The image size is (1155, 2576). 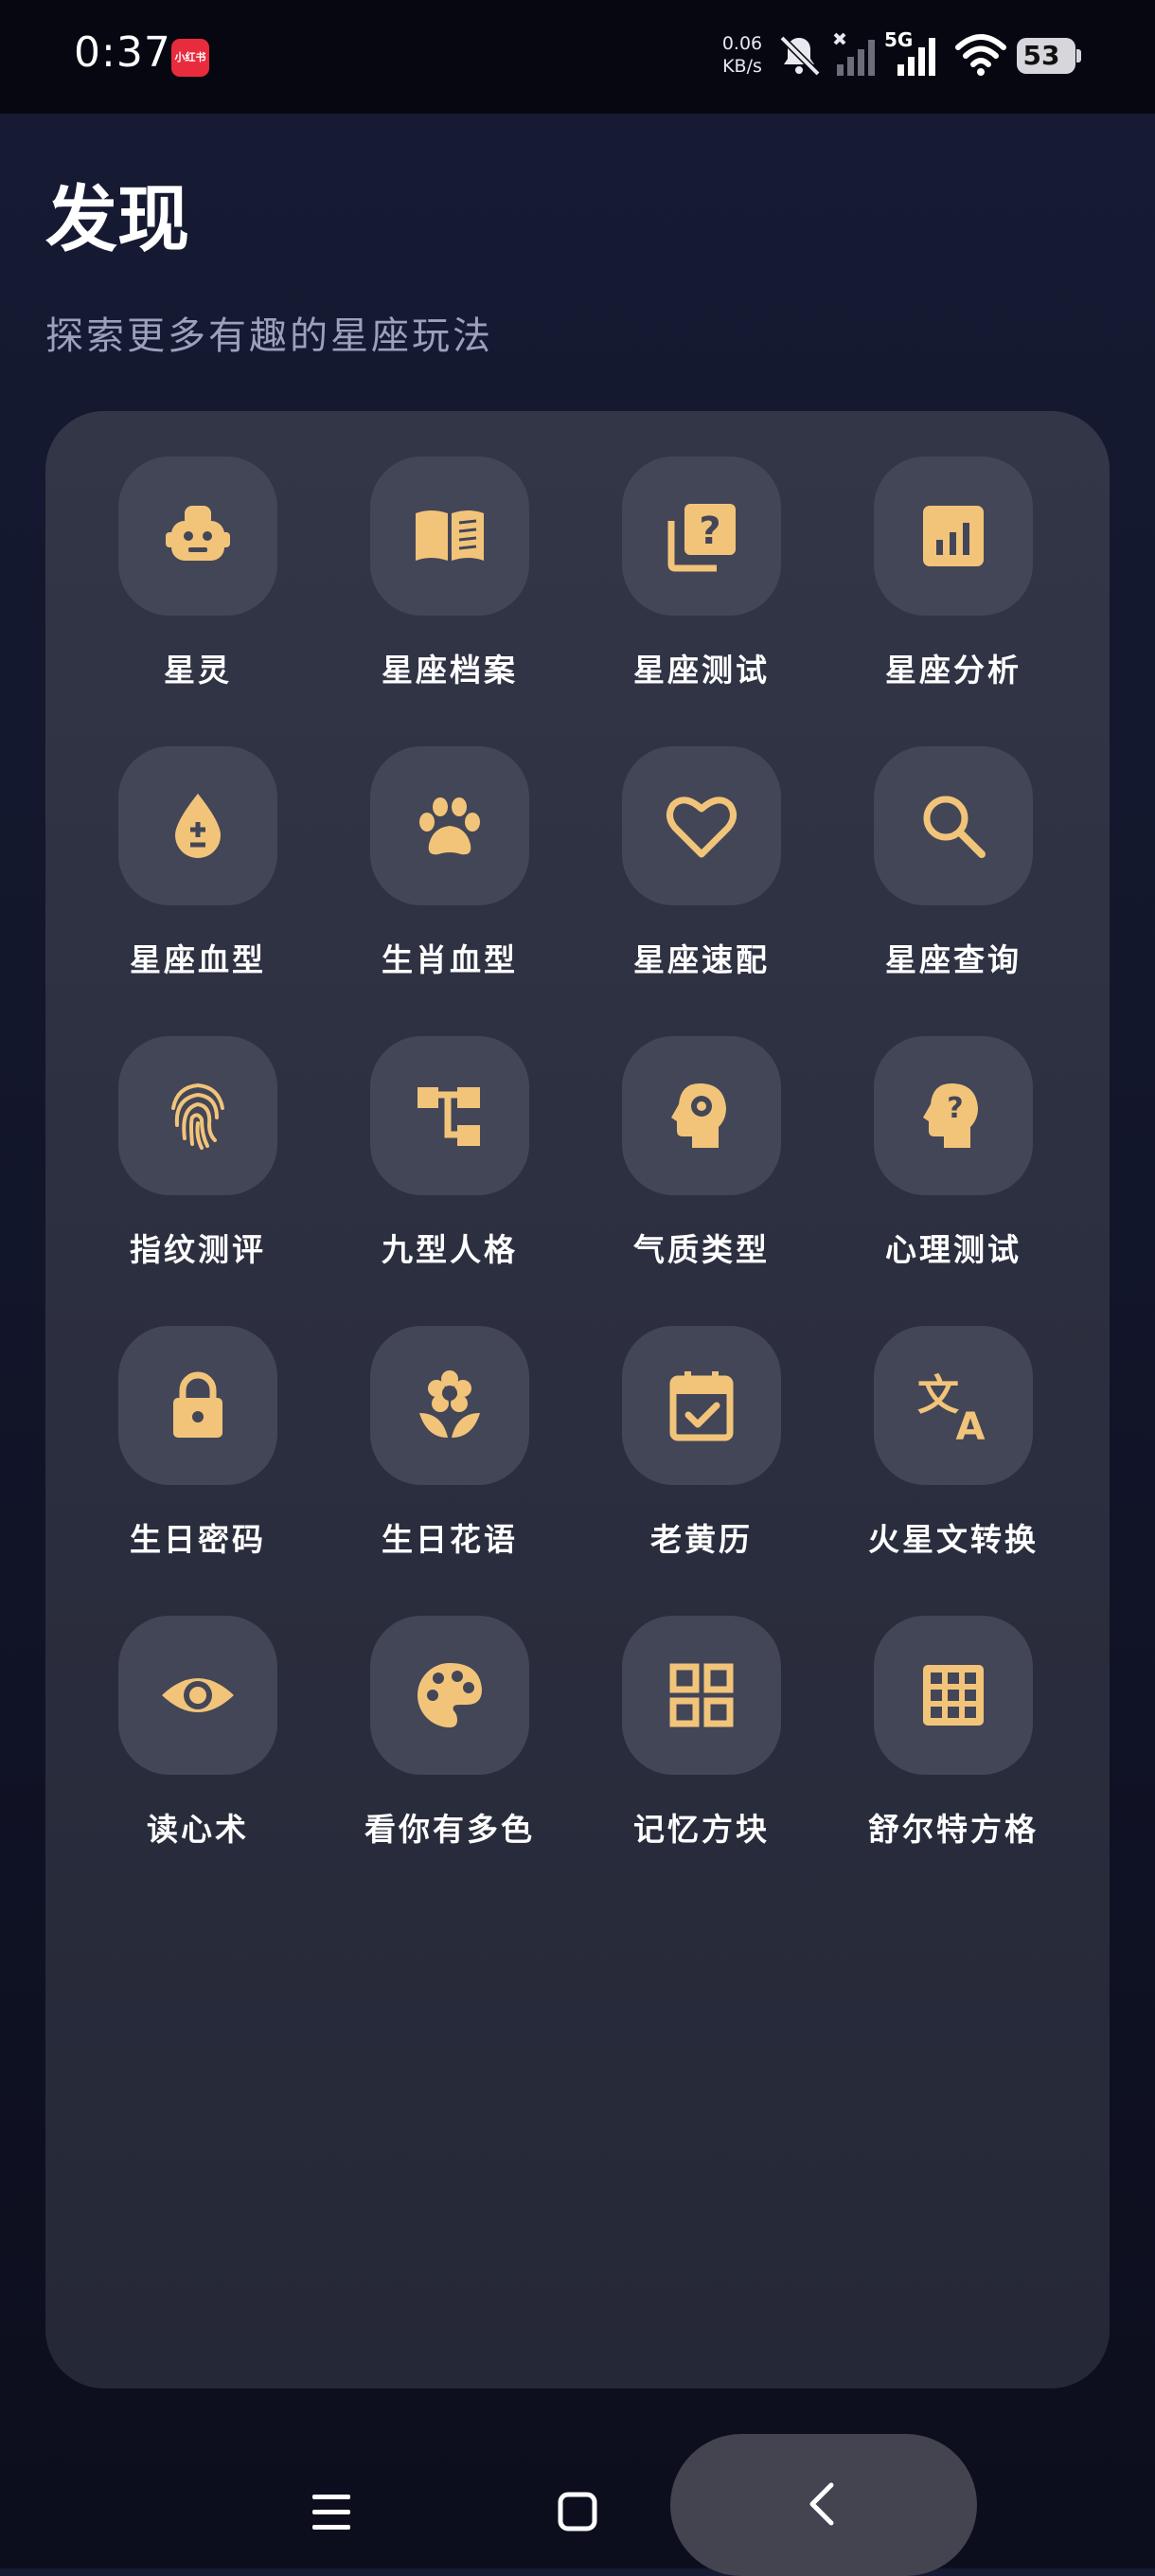 What do you see at coordinates (577, 57) in the screenshot?
I see `status-bar: 0:37 小红书 0.06 KB/s 5G 53` at bounding box center [577, 57].